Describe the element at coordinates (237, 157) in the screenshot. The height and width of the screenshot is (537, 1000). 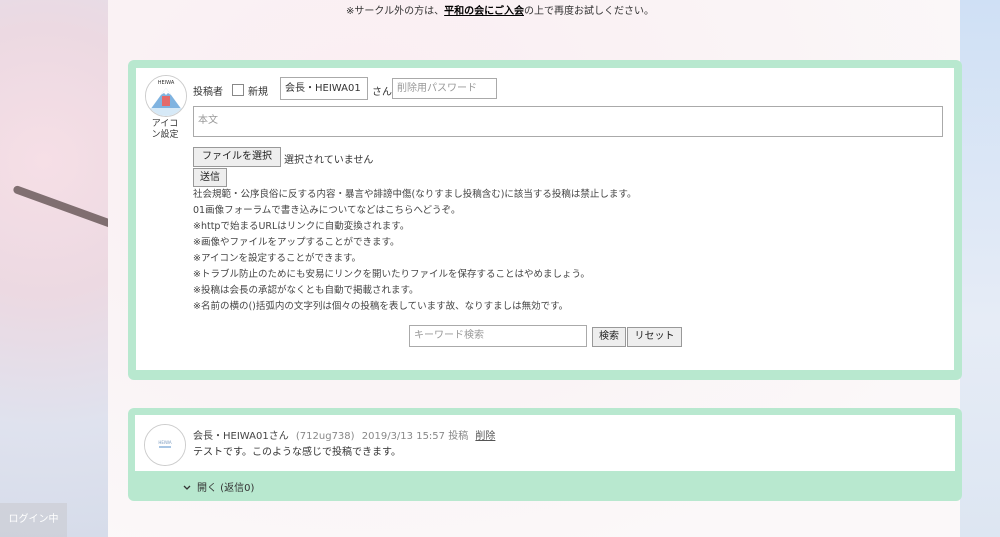
I see `file-select-button: ファイルを選択` at that location.